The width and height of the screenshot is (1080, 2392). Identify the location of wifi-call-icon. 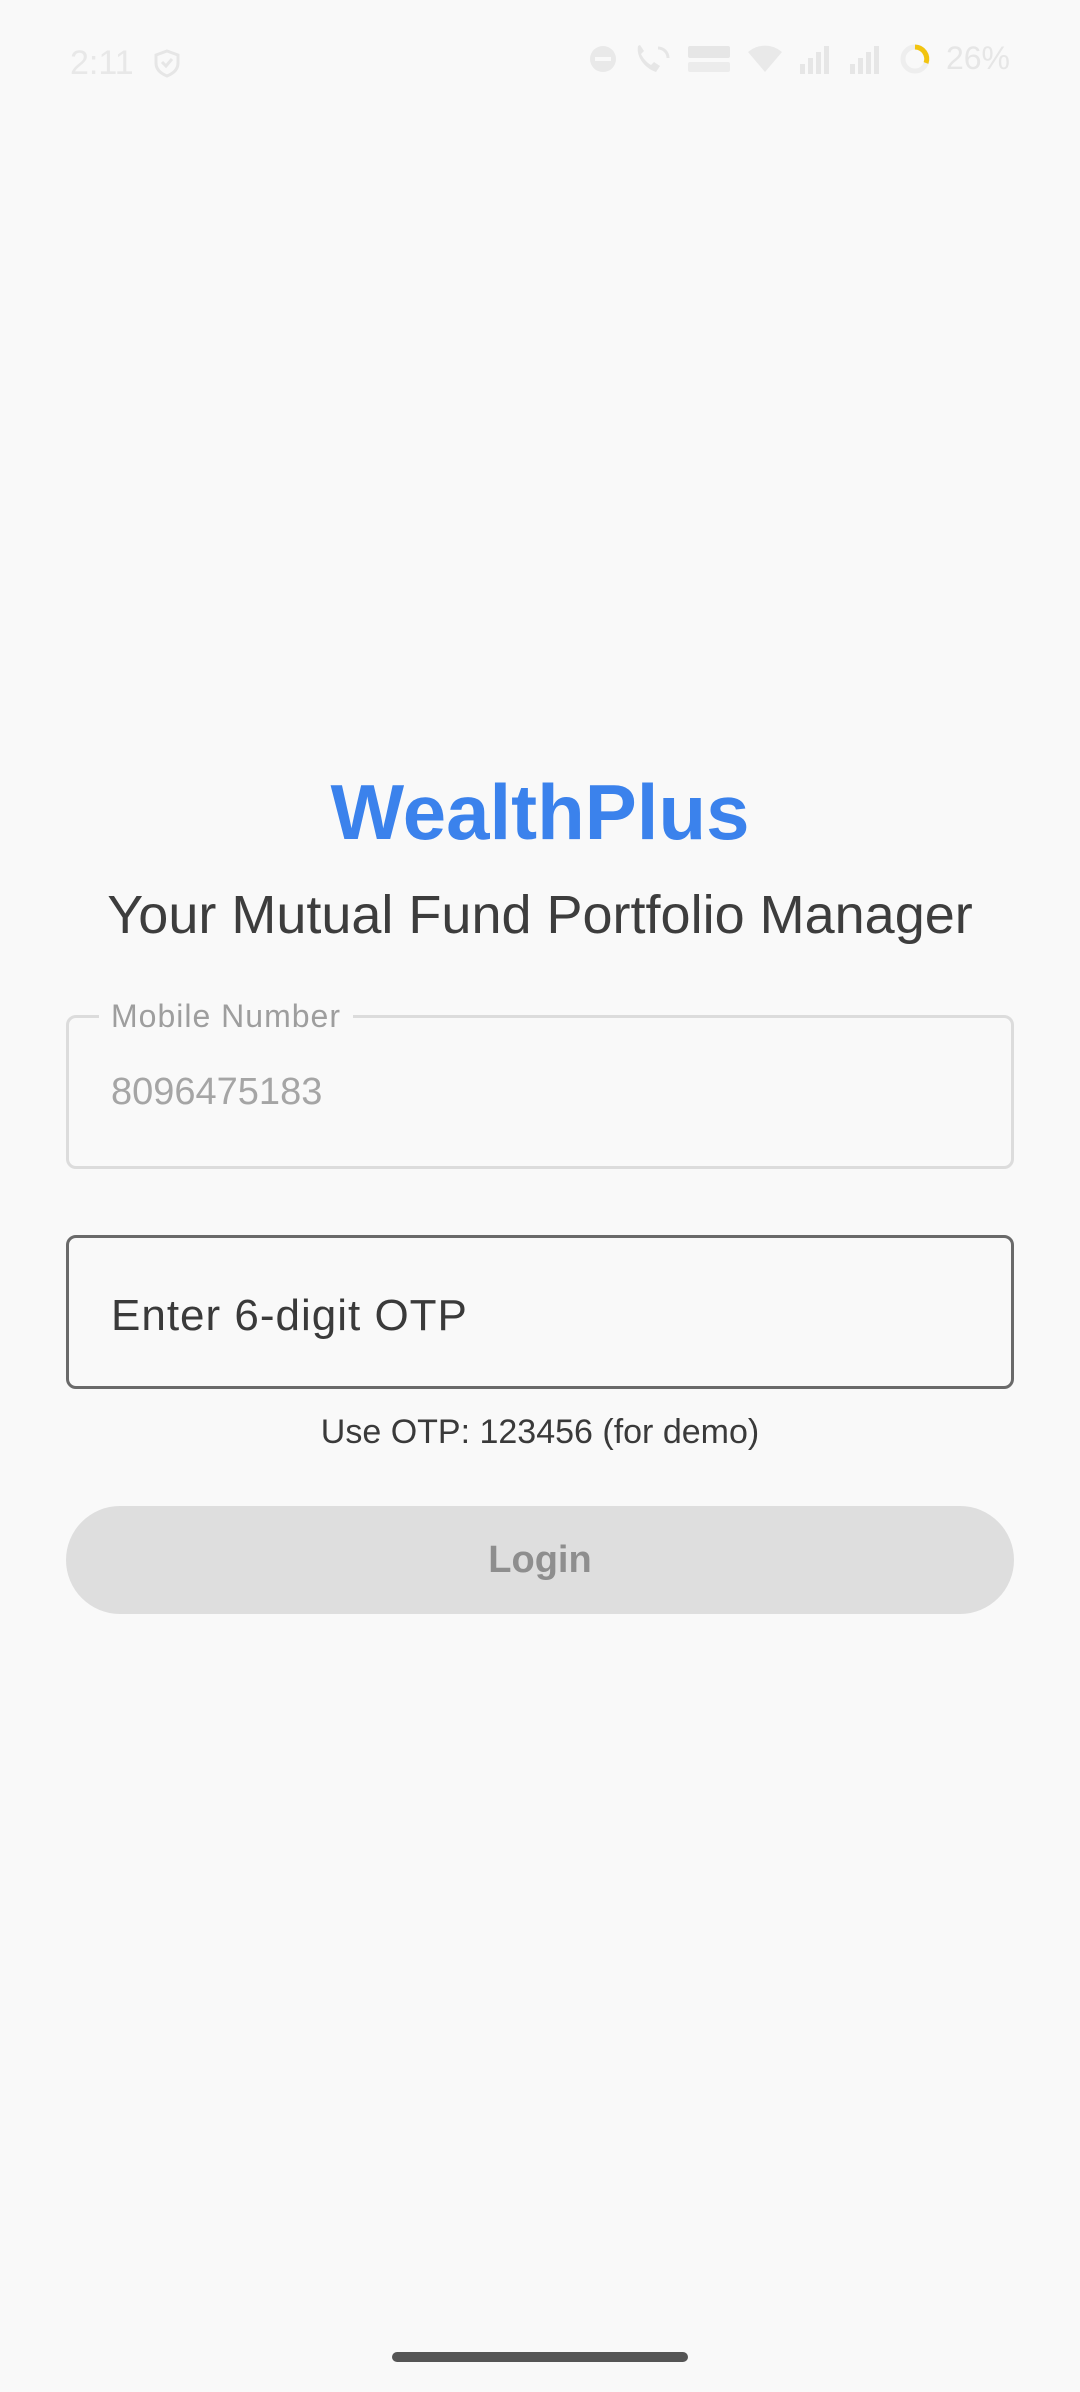
(652, 59).